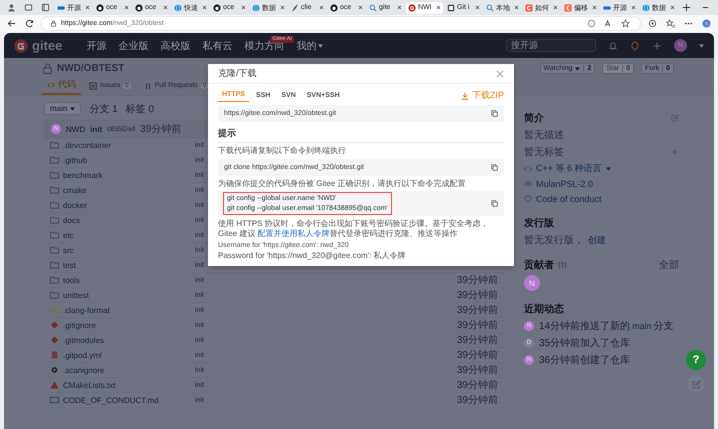 This screenshot has width=718, height=429. Describe the element at coordinates (51, 84) in the screenshot. I see `code-icon` at that location.